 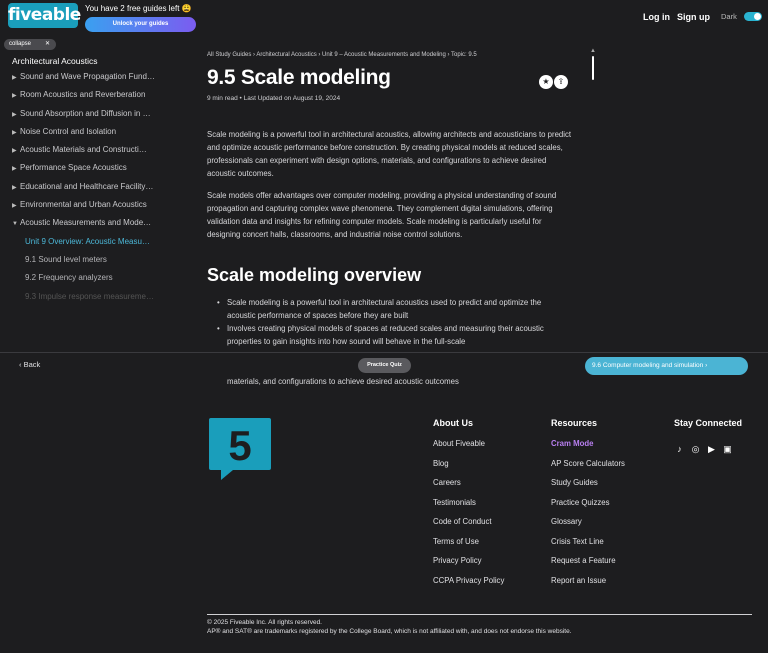 I want to click on signup-link: Sign up, so click(x=693, y=17).